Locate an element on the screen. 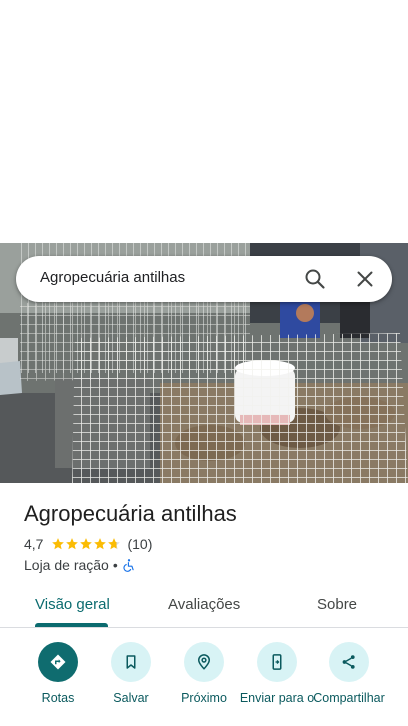  active-tab-indicator is located at coordinates (71, 625).